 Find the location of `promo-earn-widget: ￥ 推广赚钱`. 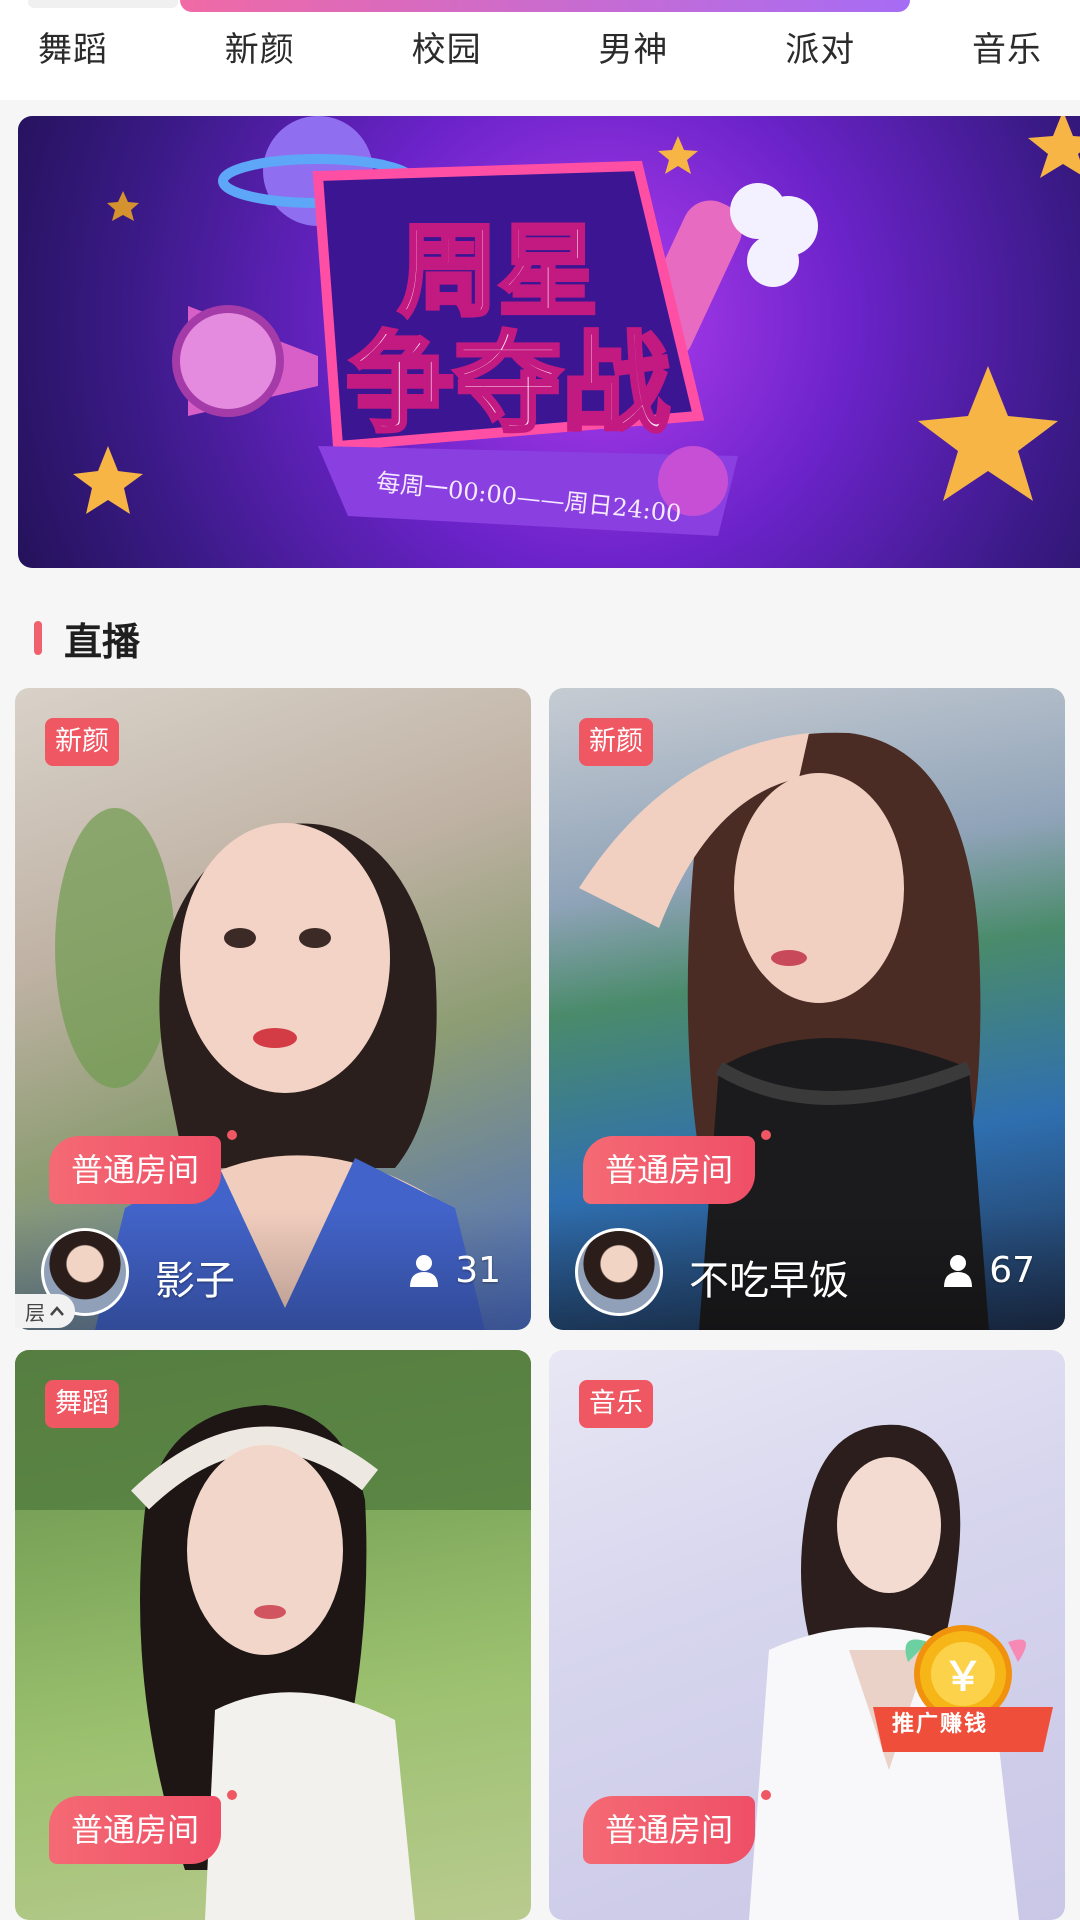

promo-earn-widget: ￥ 推广赚钱 is located at coordinates (963, 1692).